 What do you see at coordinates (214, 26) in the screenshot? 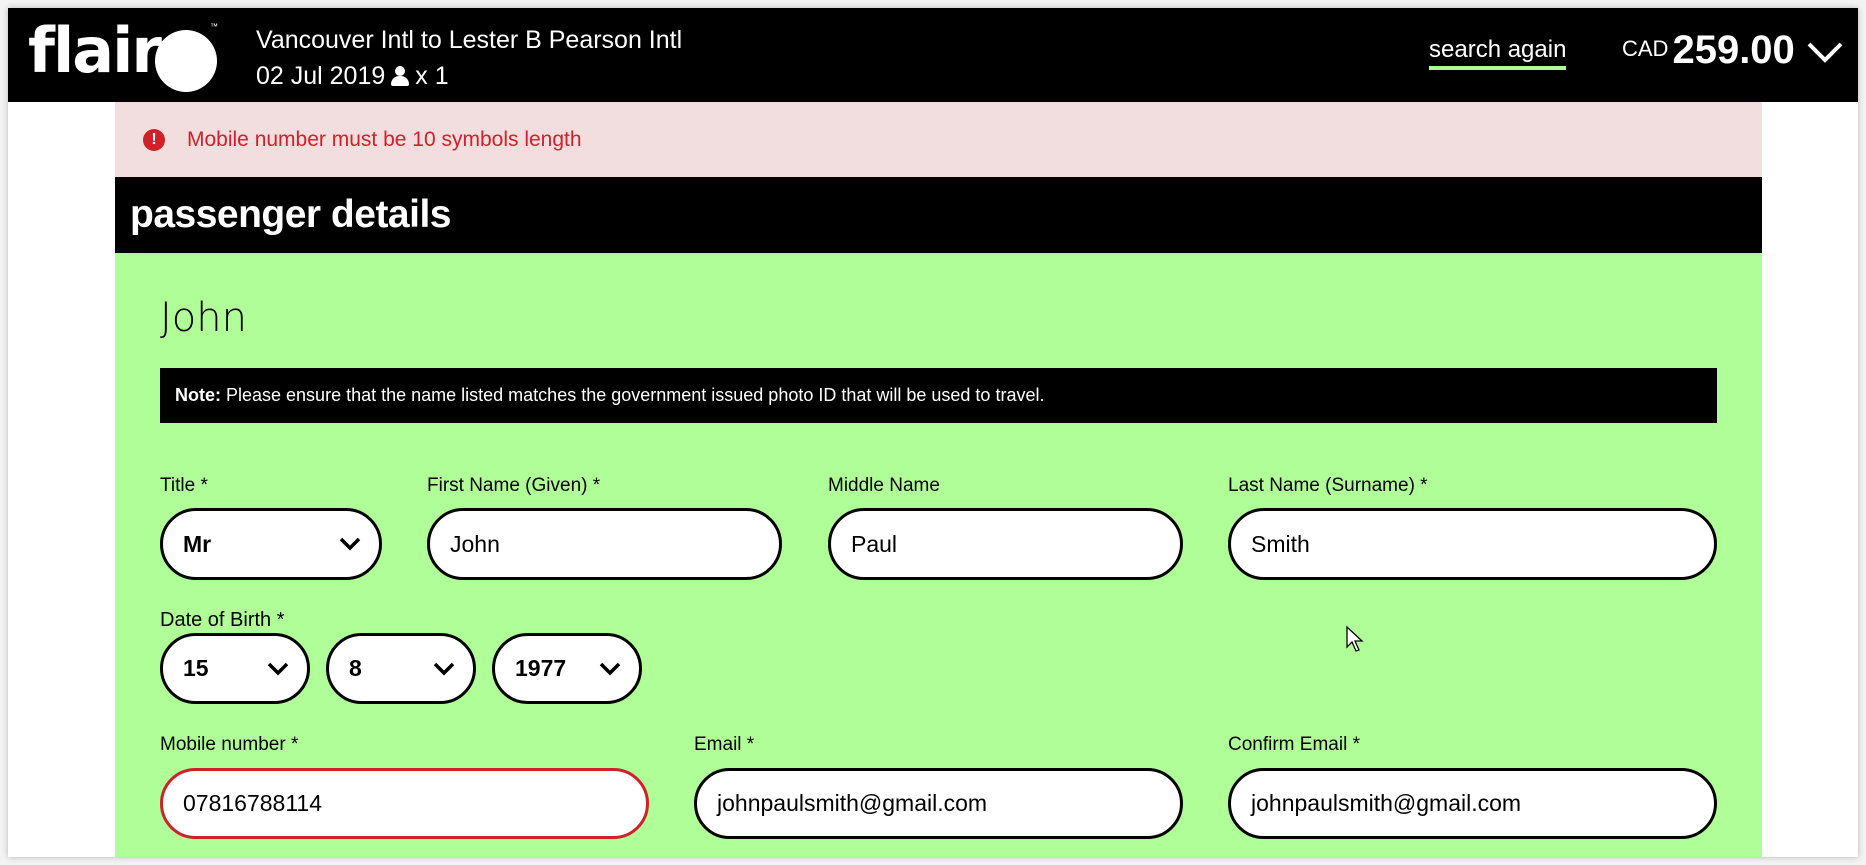
I see `trademark-symbol: ™` at bounding box center [214, 26].